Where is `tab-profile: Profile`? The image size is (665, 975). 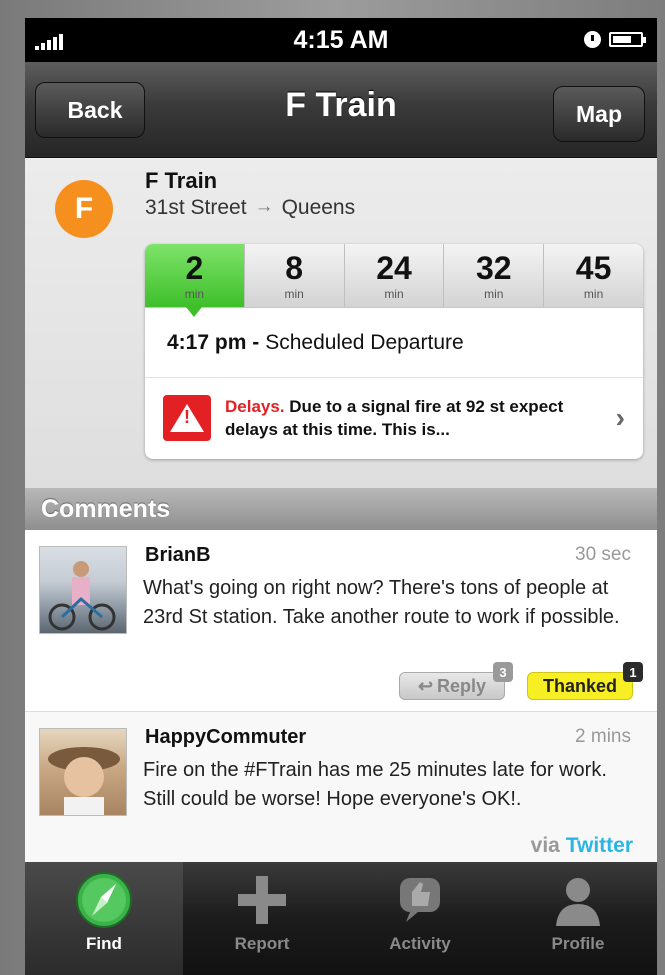
tab-profile: Profile is located at coordinates (578, 918).